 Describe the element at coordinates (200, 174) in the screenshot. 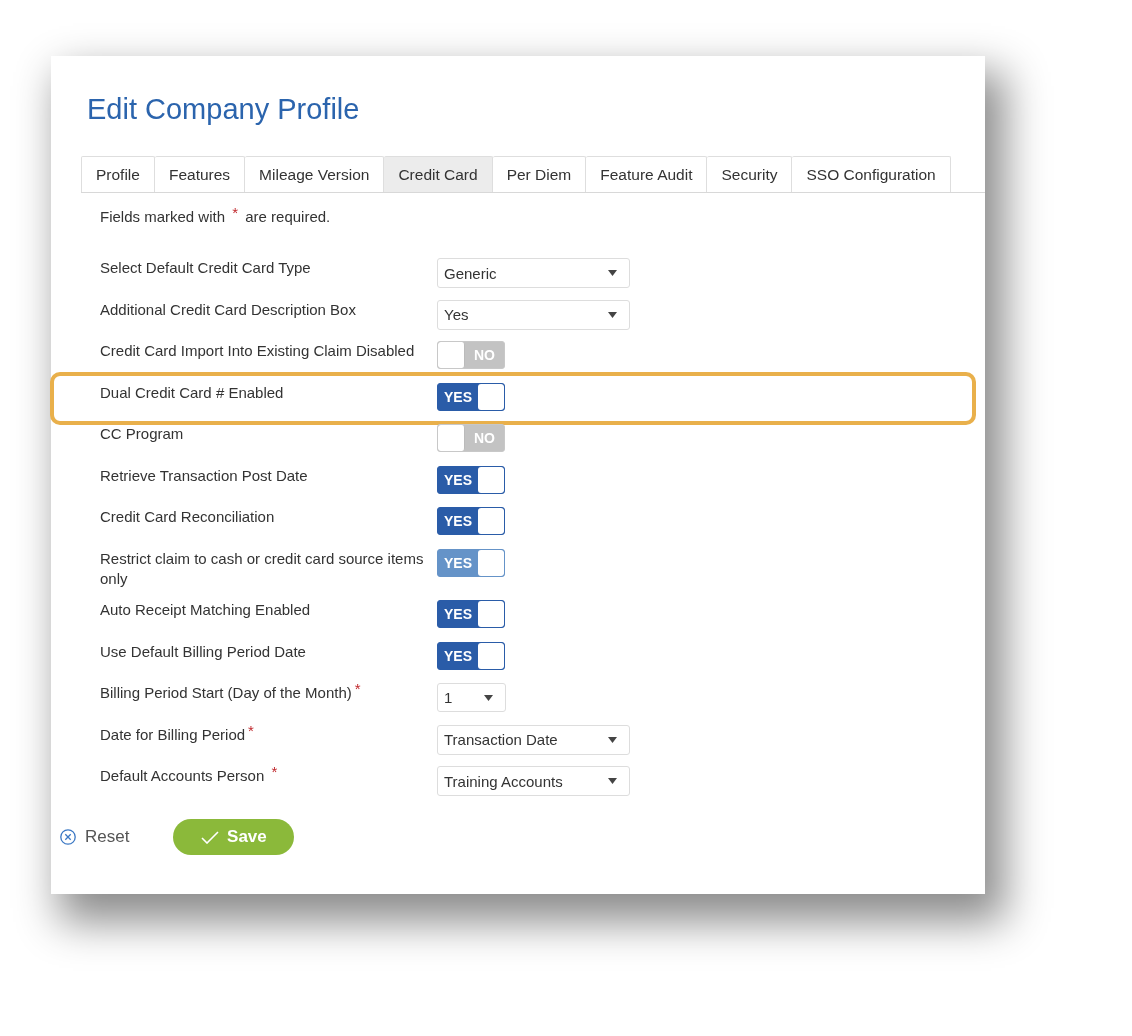

I see `tab: Features` at that location.